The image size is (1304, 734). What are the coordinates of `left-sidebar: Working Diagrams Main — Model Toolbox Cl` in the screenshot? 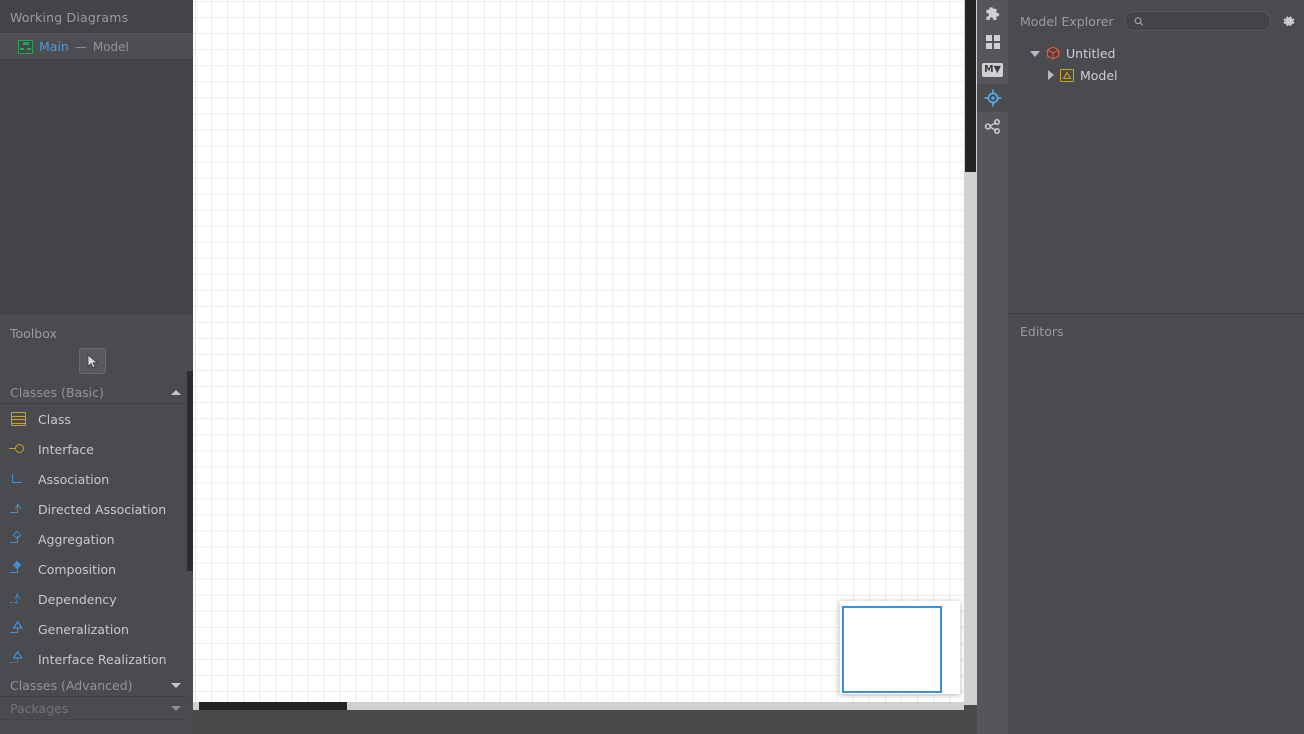 It's located at (96, 367).